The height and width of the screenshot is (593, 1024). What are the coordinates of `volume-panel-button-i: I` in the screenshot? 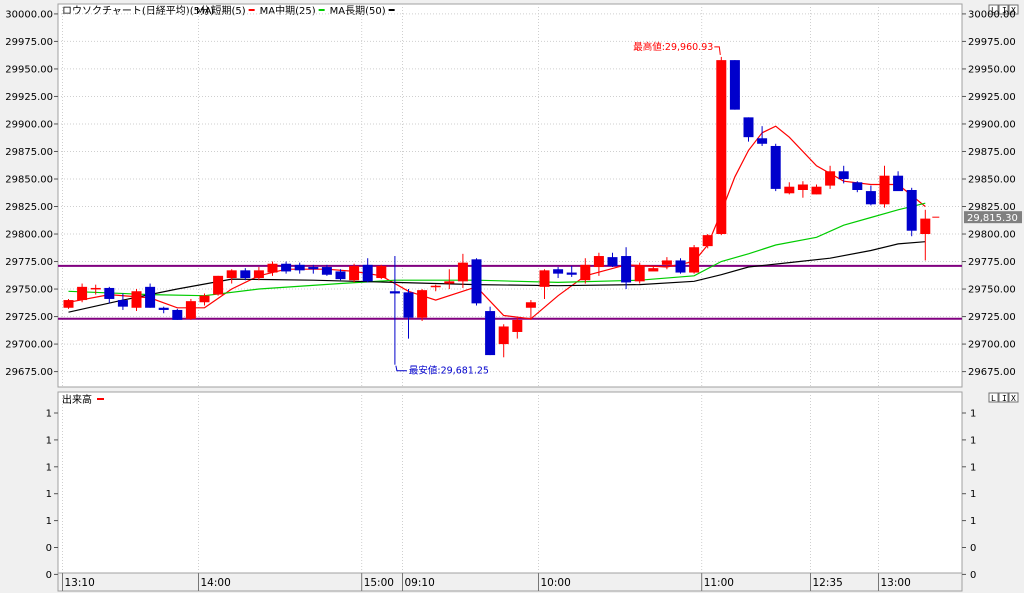 It's located at (1003, 397).